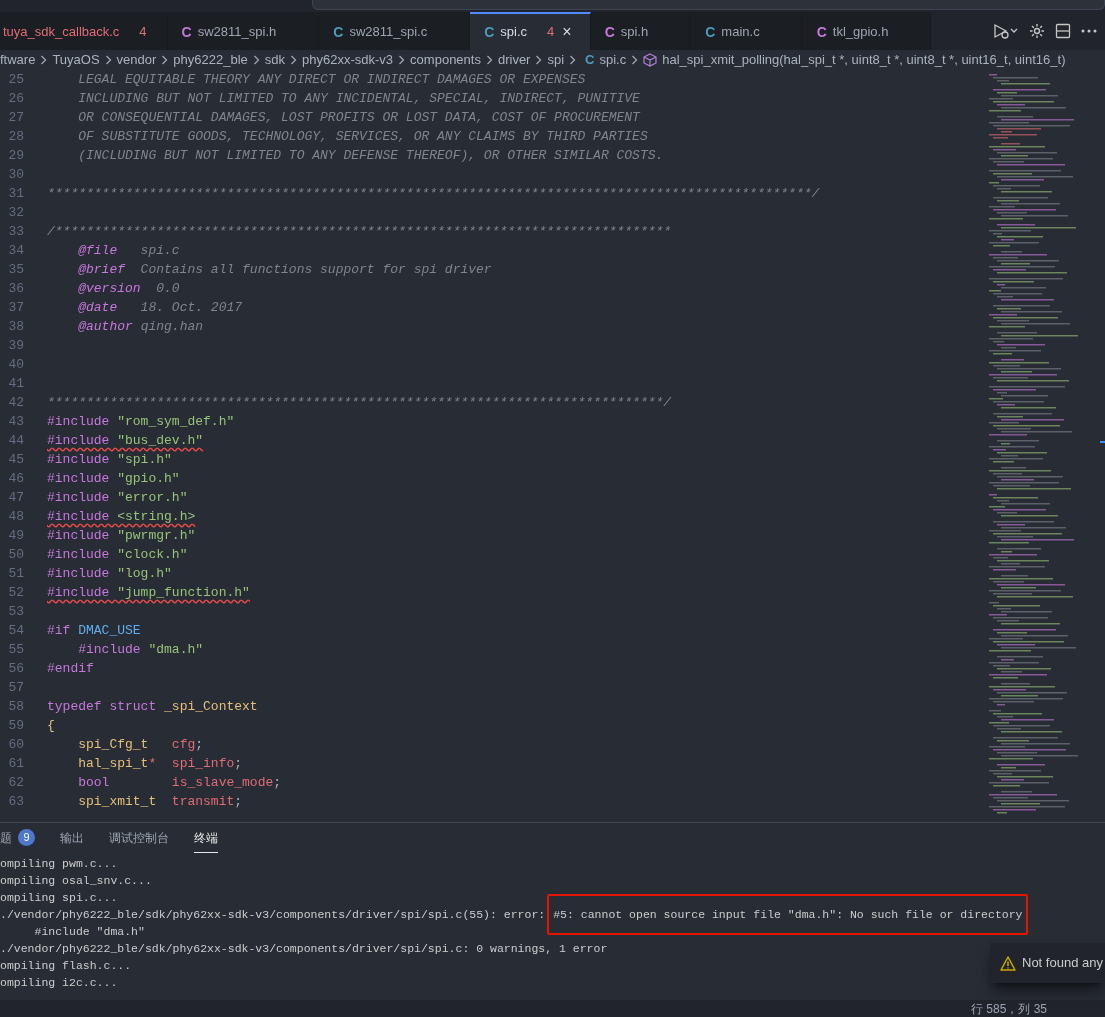 This screenshot has width=1105, height=1017. I want to click on run-debug-icon, so click(1006, 31).